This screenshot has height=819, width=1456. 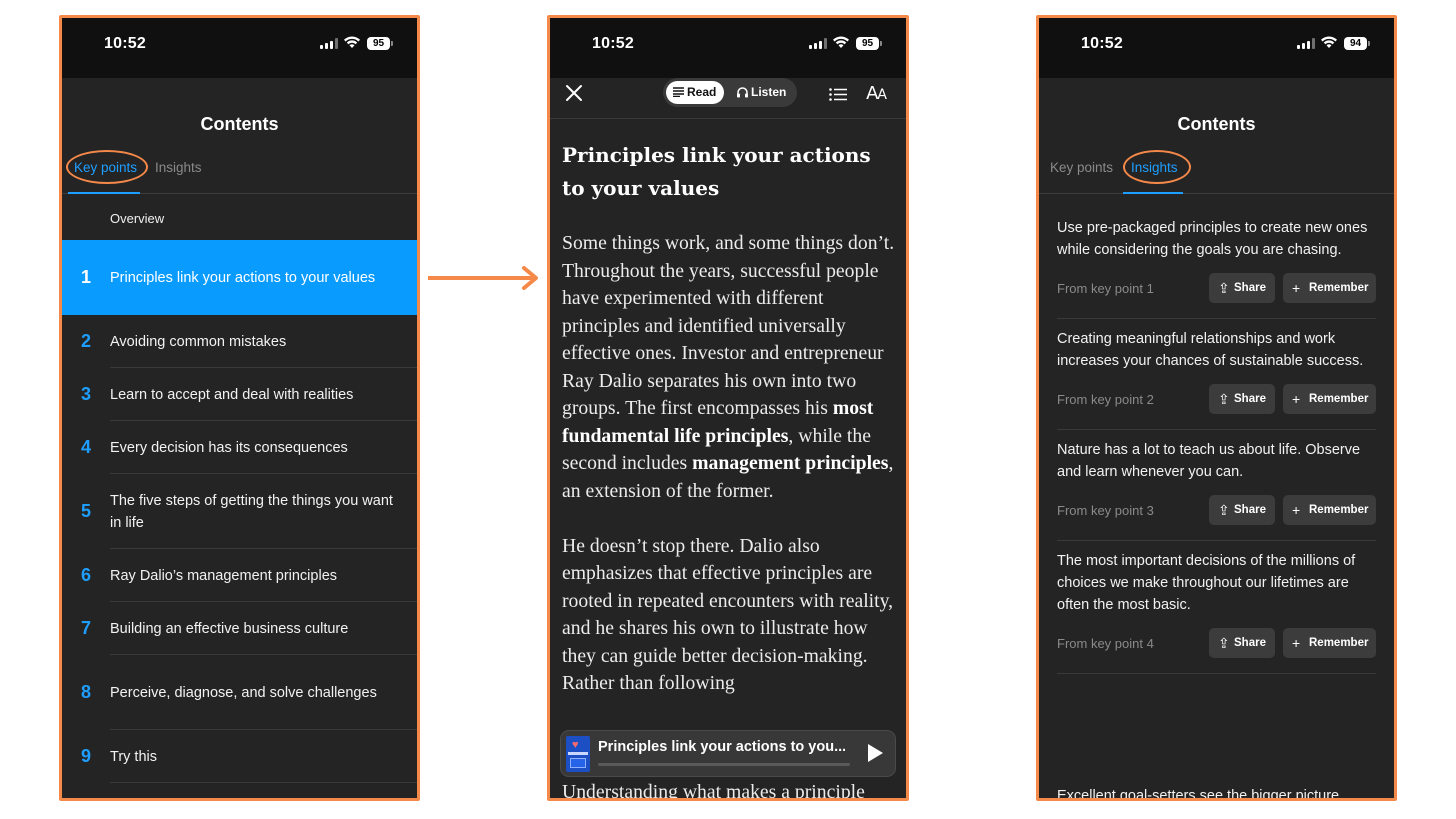 What do you see at coordinates (380, 43) in the screenshot?
I see `battery-icon: 95` at bounding box center [380, 43].